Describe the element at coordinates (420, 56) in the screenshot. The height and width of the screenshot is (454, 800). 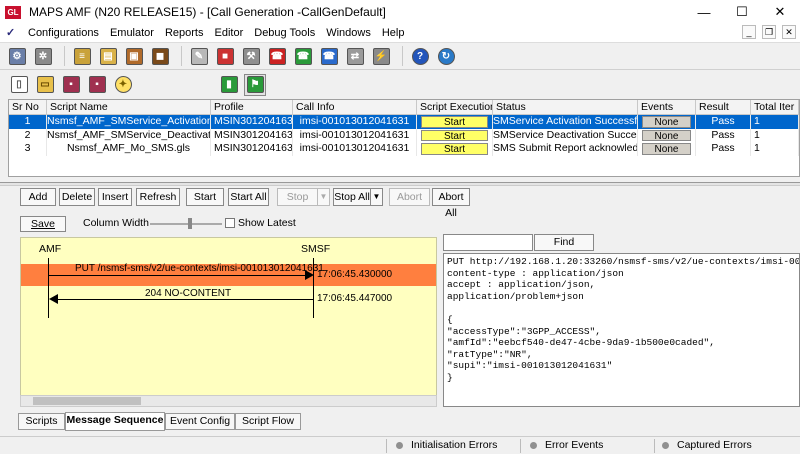
I see `help-button: ?` at that location.